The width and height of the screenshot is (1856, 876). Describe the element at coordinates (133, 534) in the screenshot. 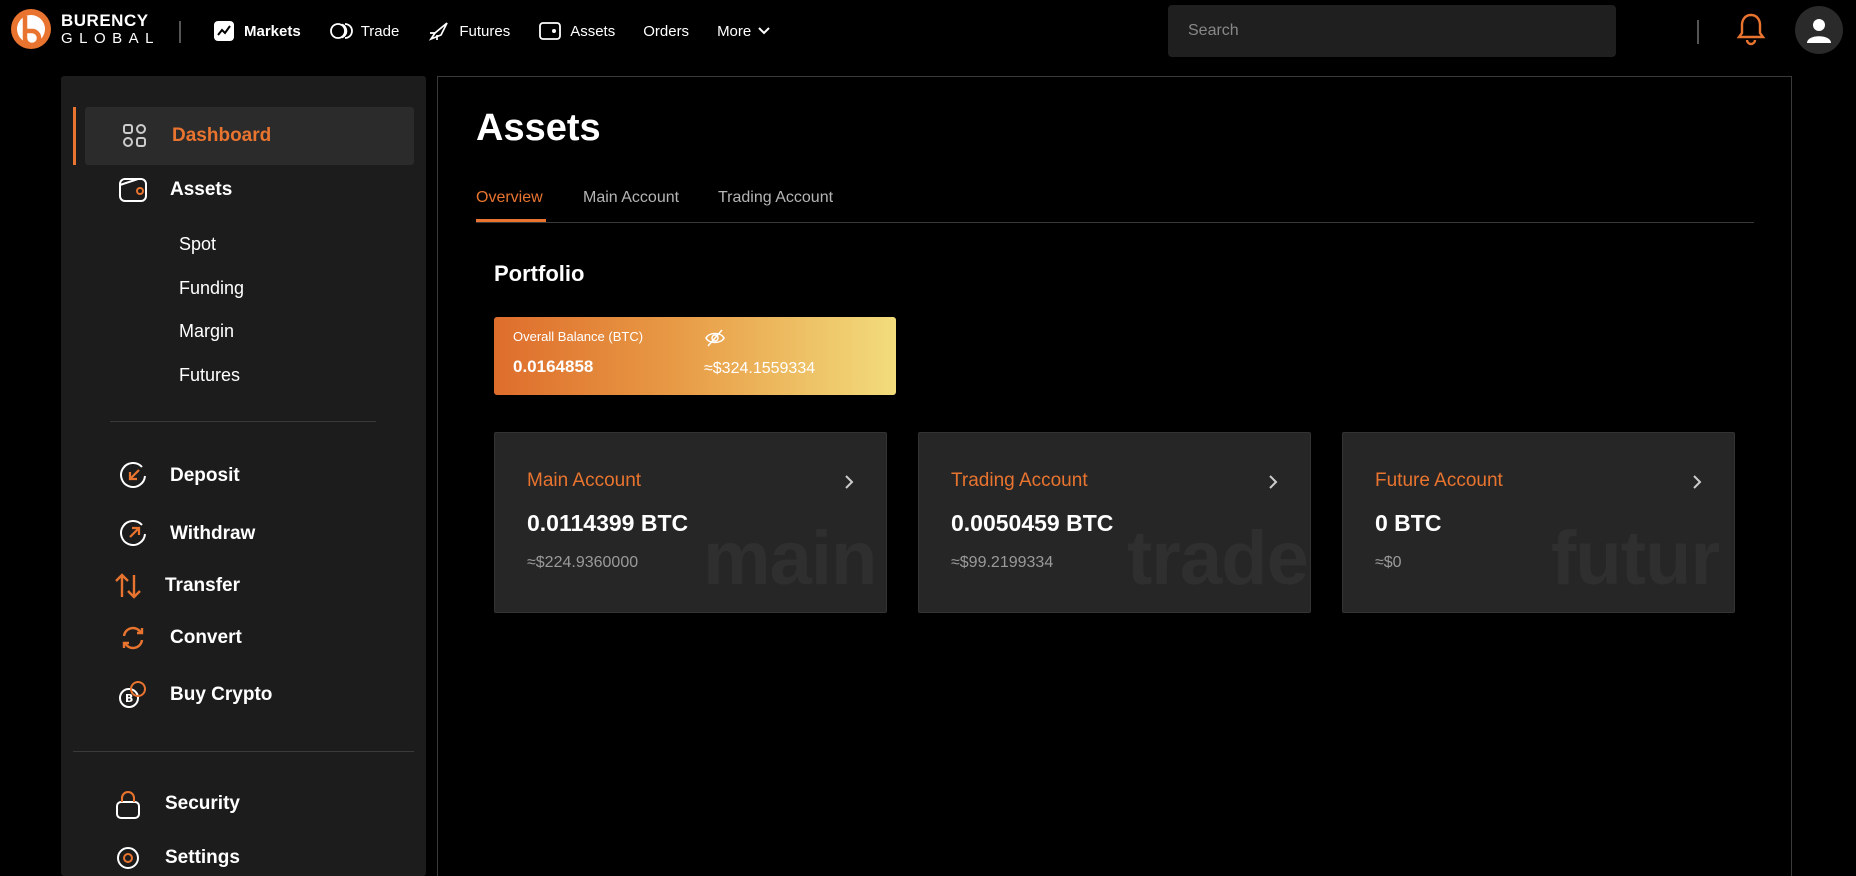

I see `withdraw-icon` at that location.